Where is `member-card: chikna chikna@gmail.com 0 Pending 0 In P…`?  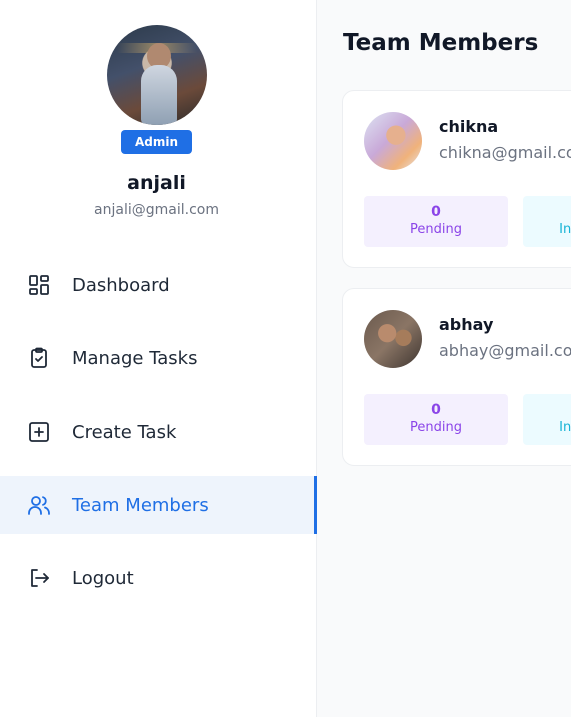 member-card: chikna chikna@gmail.com 0 Pending 0 In P… is located at coordinates (456, 179).